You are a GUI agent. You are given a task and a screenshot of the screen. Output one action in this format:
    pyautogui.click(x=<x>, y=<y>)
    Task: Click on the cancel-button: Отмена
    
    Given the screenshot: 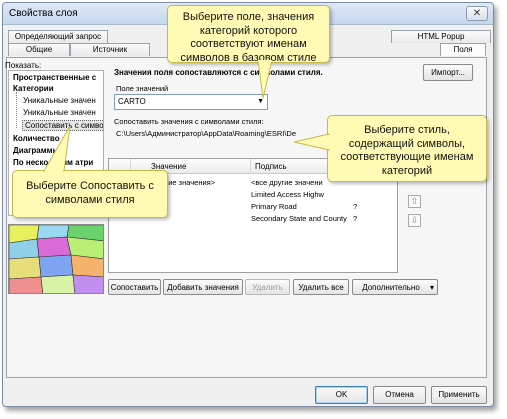 What is the action you would take?
    pyautogui.click(x=399, y=395)
    